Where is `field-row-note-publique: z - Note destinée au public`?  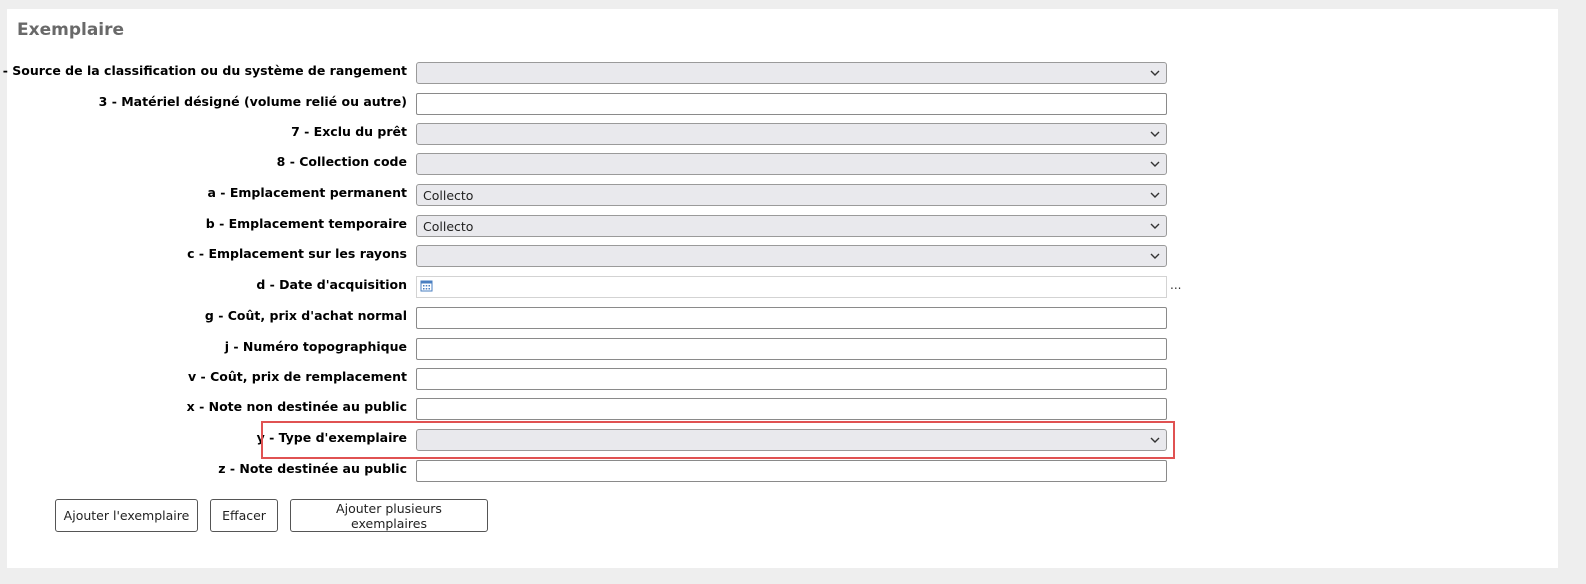
field-row-note-publique: z - Note destinée au public is located at coordinates (782, 473).